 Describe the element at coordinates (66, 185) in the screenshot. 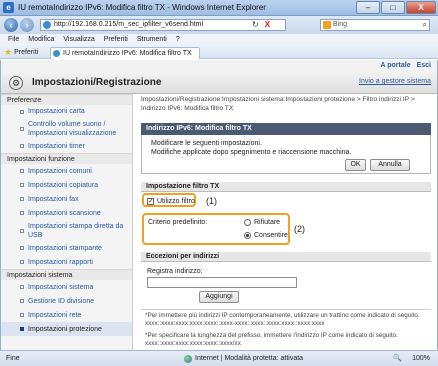

I see `sidebar-item-copy: Impostazioni copiatura` at that location.